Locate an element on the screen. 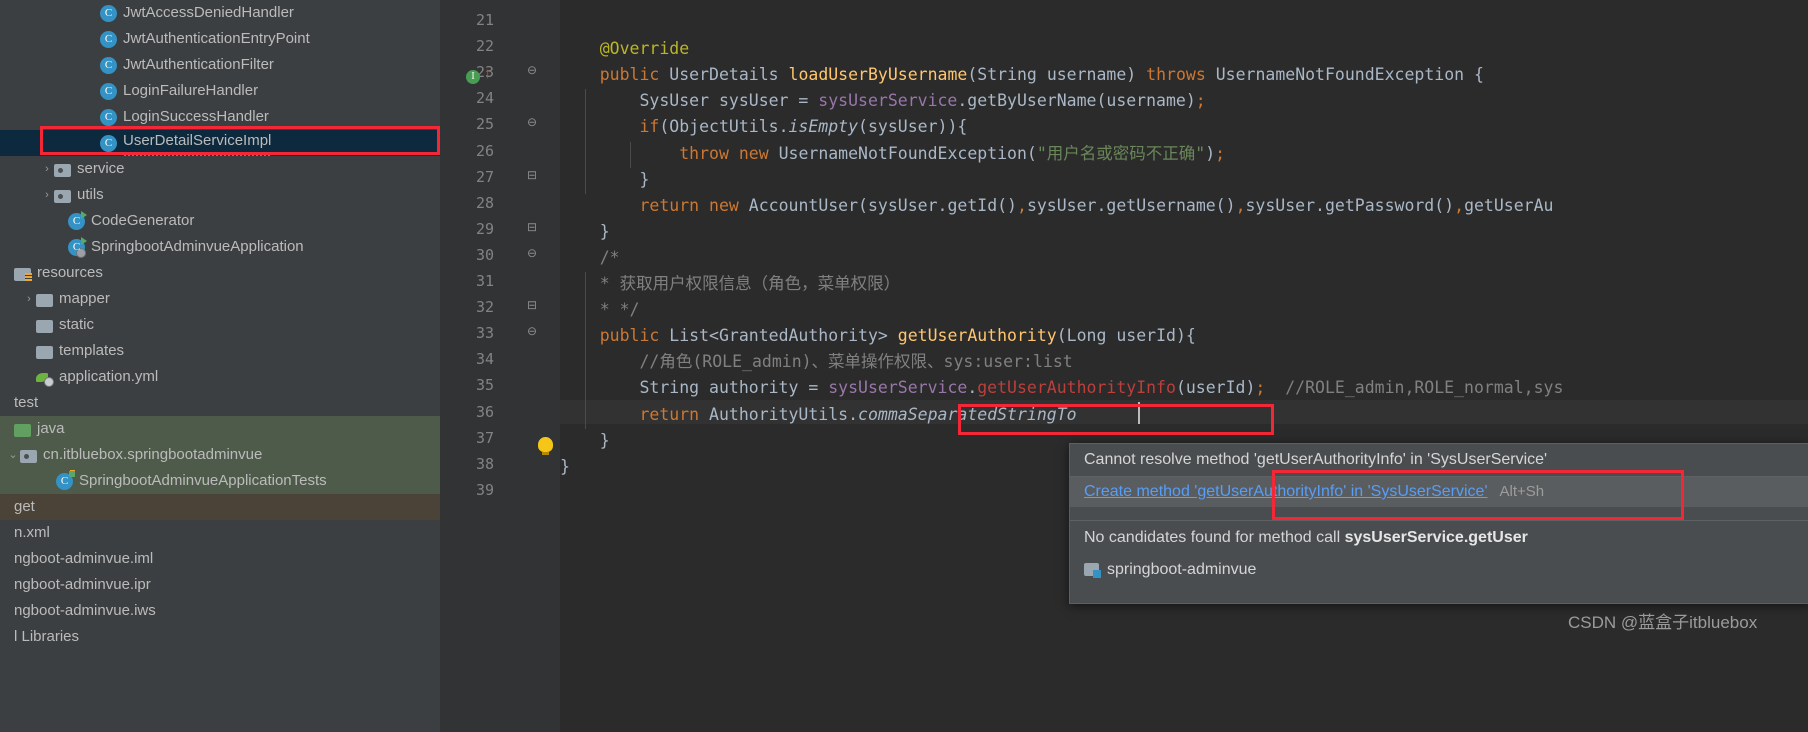 The image size is (1808, 732). line-number: 33 is located at coordinates (484, 333).